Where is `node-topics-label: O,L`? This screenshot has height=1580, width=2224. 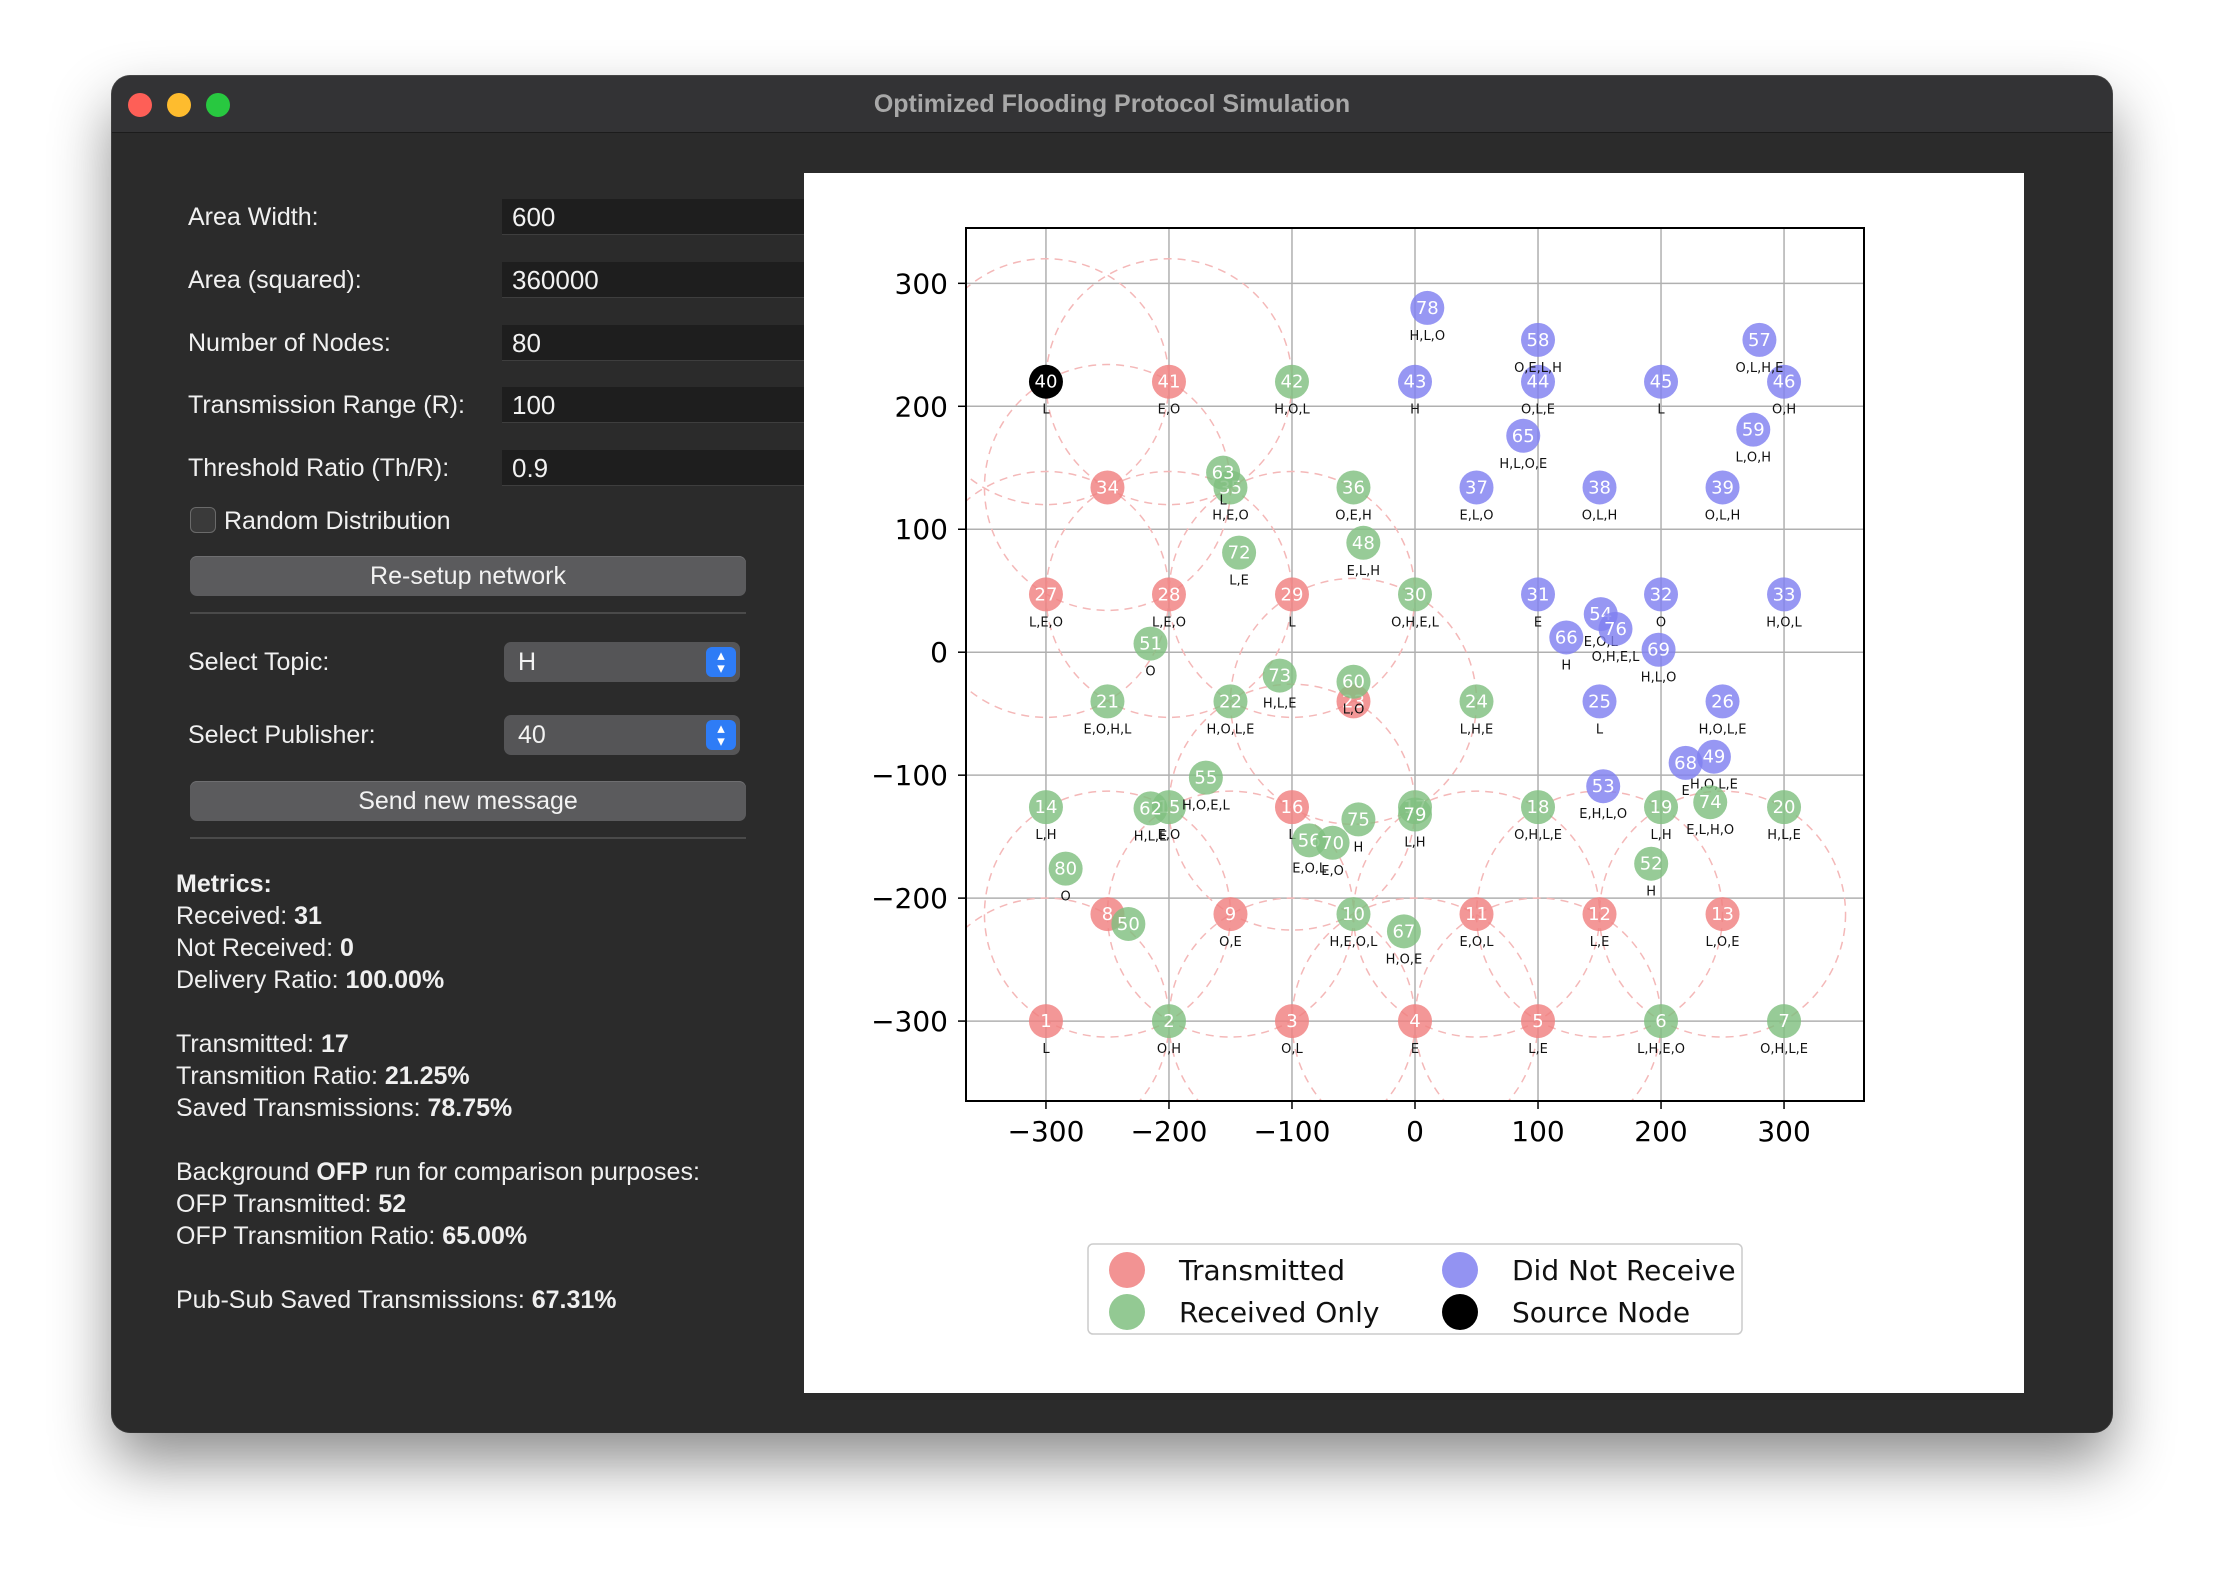 node-topics-label: O,L is located at coordinates (1292, 1049).